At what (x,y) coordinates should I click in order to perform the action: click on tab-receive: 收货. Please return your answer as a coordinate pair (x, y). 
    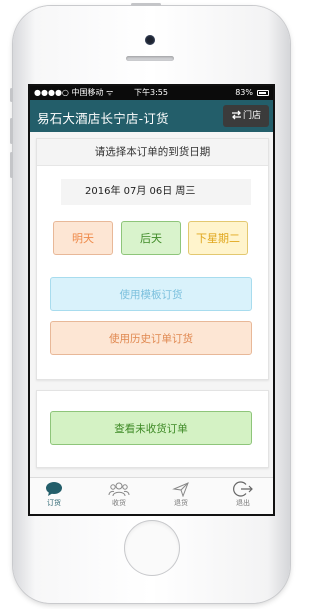
    Looking at the image, I should click on (119, 494).